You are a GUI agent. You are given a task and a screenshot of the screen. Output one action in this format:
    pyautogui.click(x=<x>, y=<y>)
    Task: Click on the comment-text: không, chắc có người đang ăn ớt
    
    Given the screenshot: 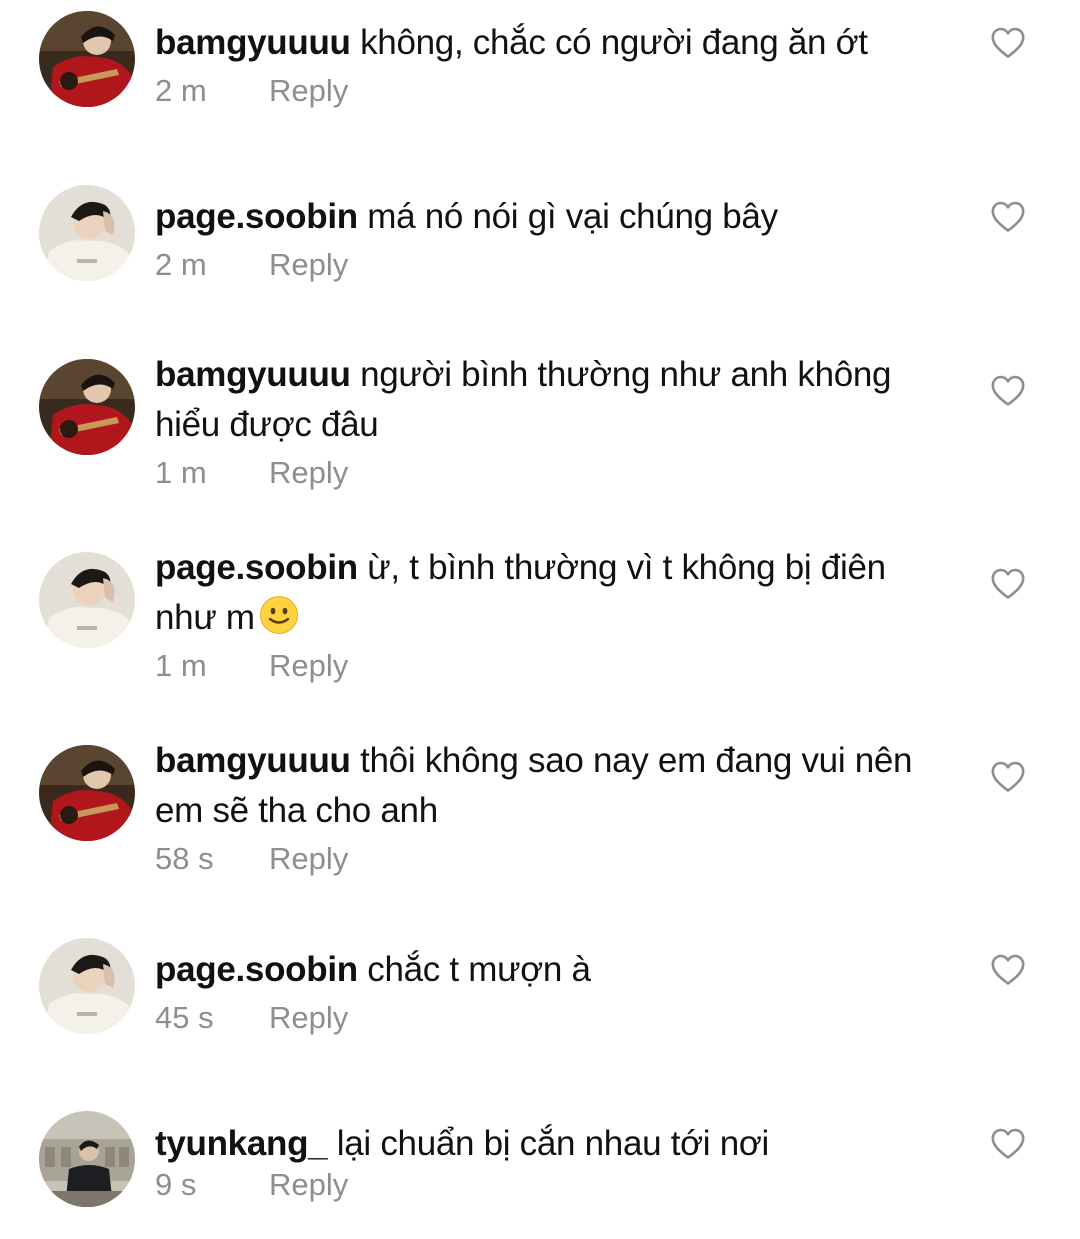 What is the action you would take?
    pyautogui.click(x=614, y=42)
    